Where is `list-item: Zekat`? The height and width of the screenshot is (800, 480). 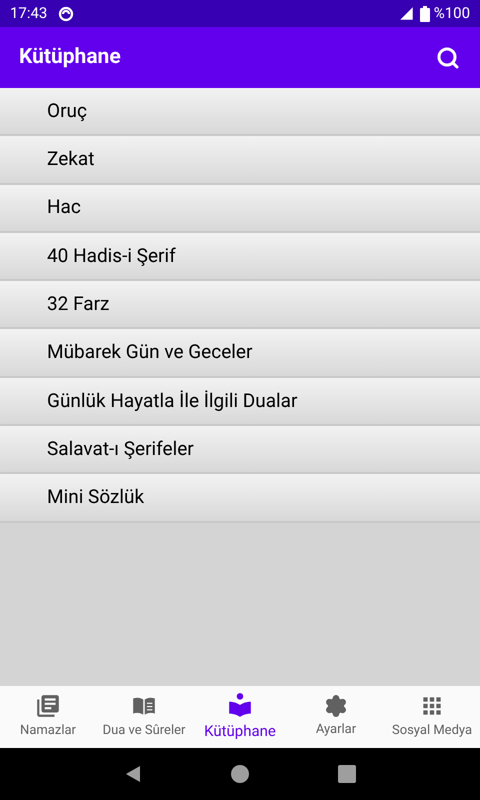
list-item: Zekat is located at coordinates (240, 160).